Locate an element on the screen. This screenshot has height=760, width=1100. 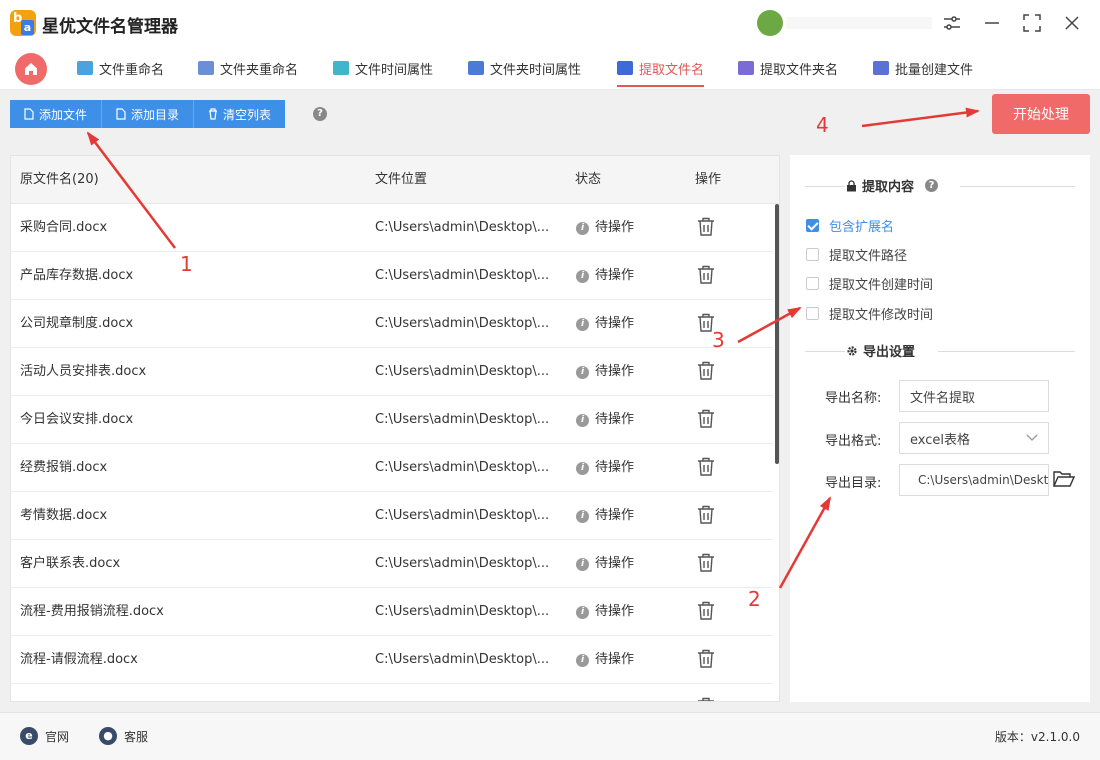
website-link: e 官网 is located at coordinates (44, 736).